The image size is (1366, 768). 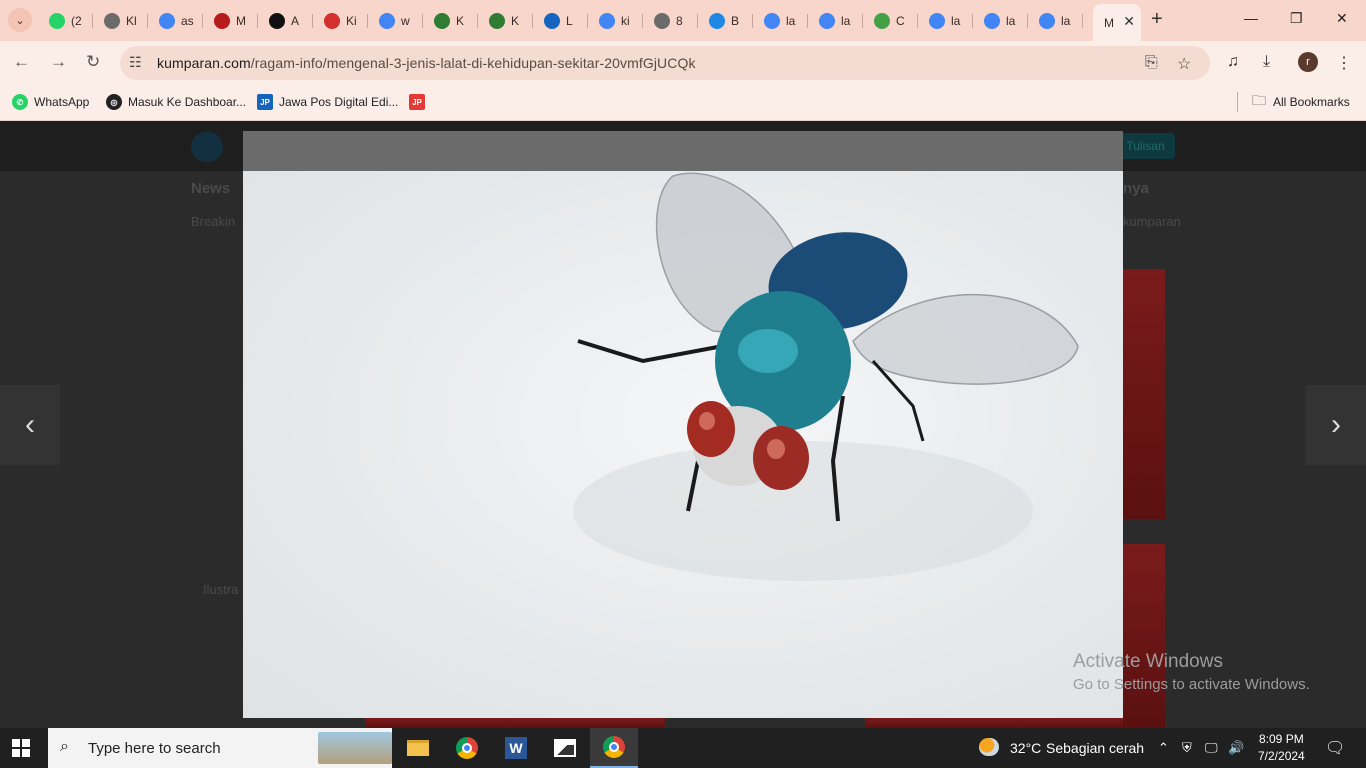 What do you see at coordinates (65, 20) in the screenshot?
I see `tab-0: (2` at bounding box center [65, 20].